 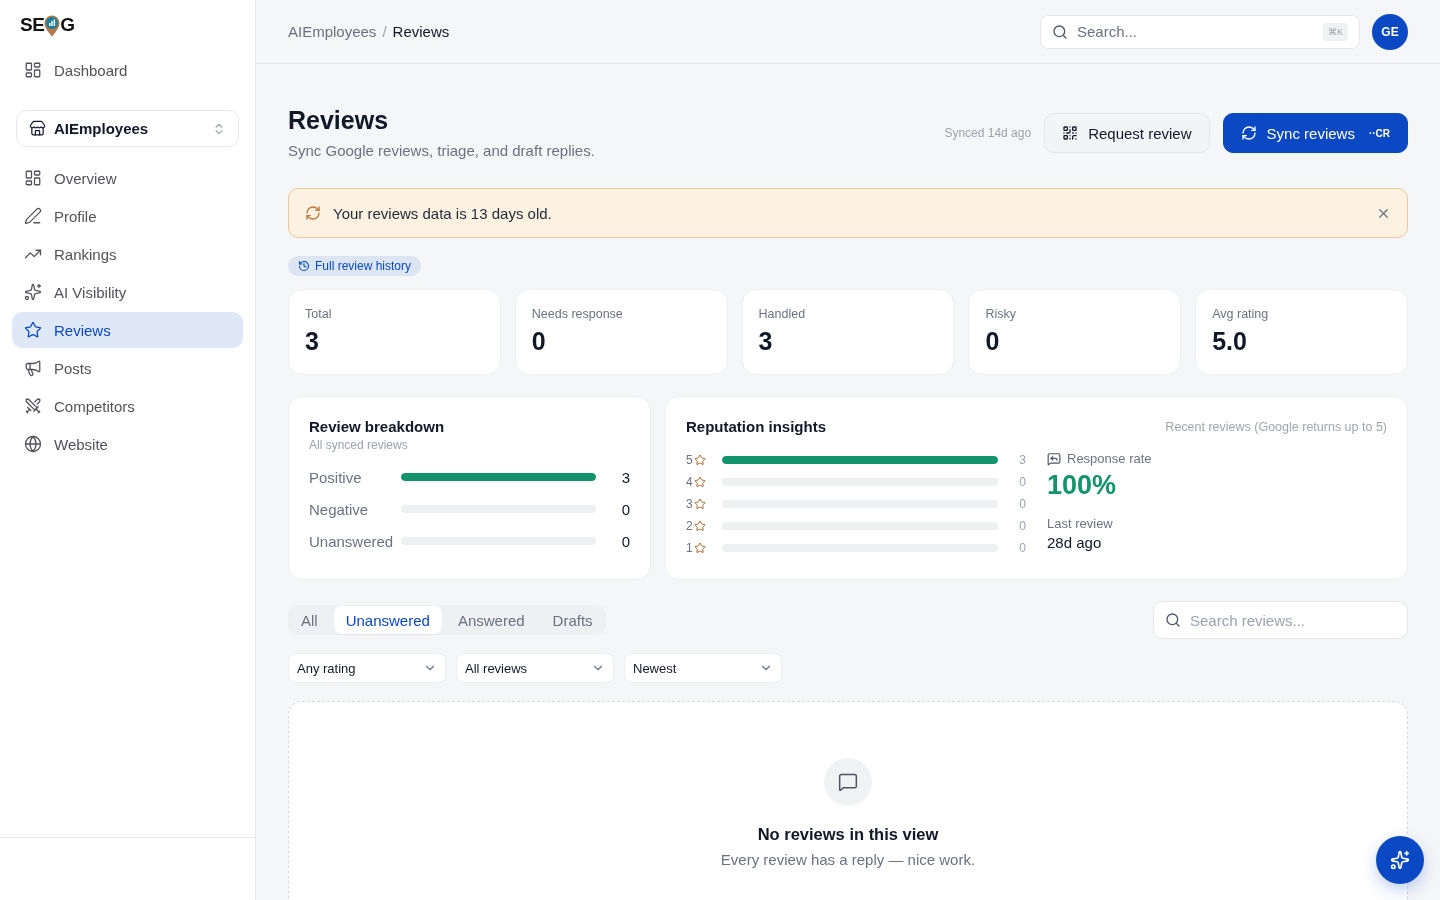 What do you see at coordinates (127, 178) in the screenshot?
I see `sidebar-item: Overview` at bounding box center [127, 178].